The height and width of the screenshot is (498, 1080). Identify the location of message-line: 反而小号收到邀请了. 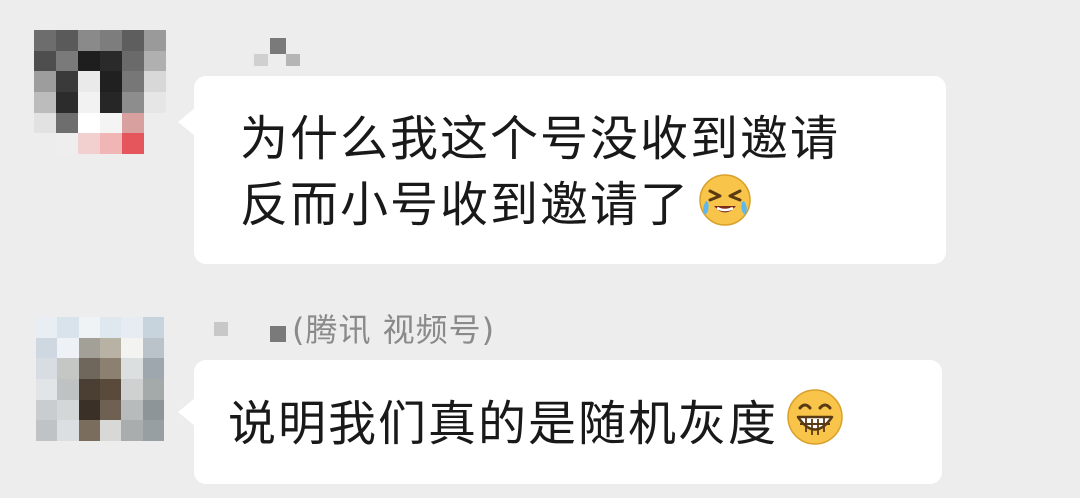
(540, 208).